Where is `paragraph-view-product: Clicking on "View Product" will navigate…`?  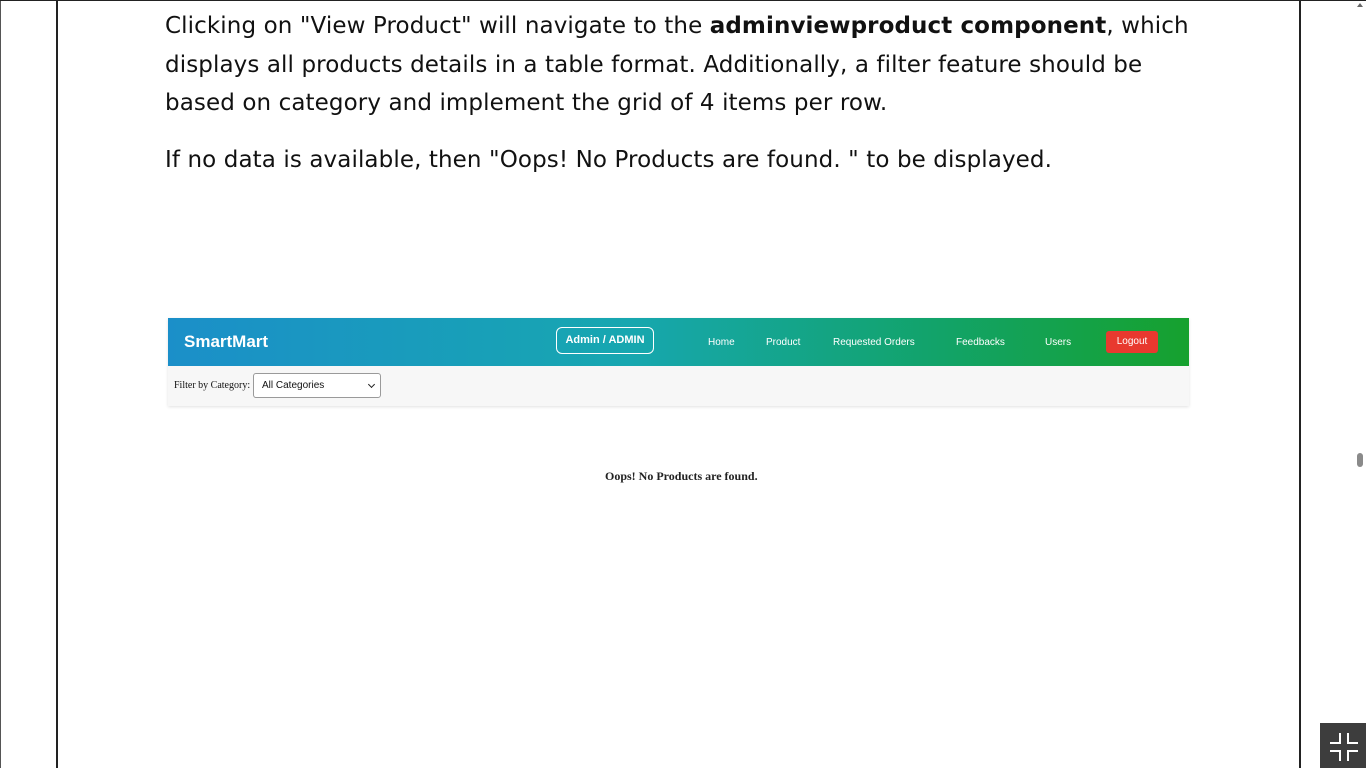
paragraph-view-product: Clicking on "View Product" will navigate… is located at coordinates (685, 65).